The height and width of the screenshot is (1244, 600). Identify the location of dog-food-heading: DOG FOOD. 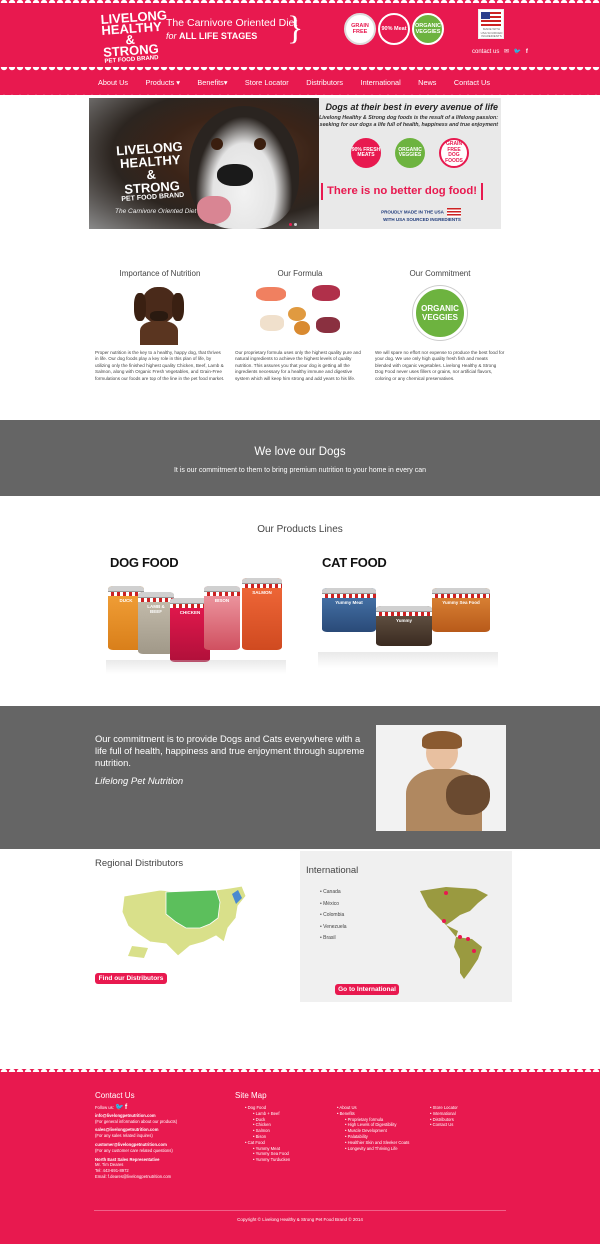
(144, 562).